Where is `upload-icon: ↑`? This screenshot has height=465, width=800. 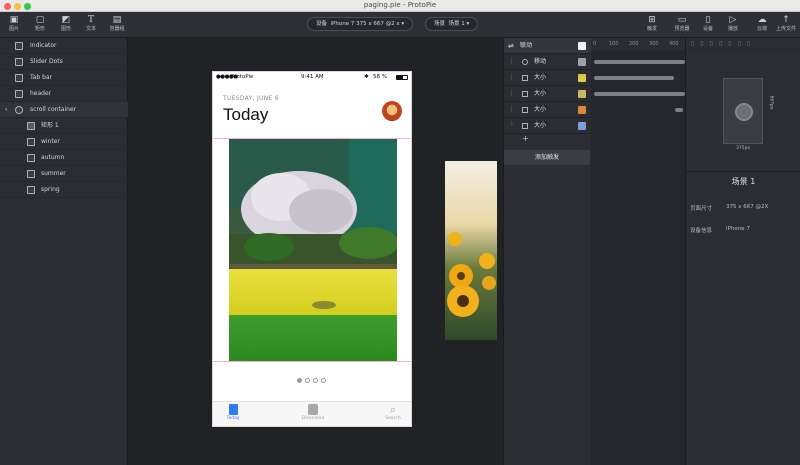
upload-icon: ↑ is located at coordinates (786, 20).